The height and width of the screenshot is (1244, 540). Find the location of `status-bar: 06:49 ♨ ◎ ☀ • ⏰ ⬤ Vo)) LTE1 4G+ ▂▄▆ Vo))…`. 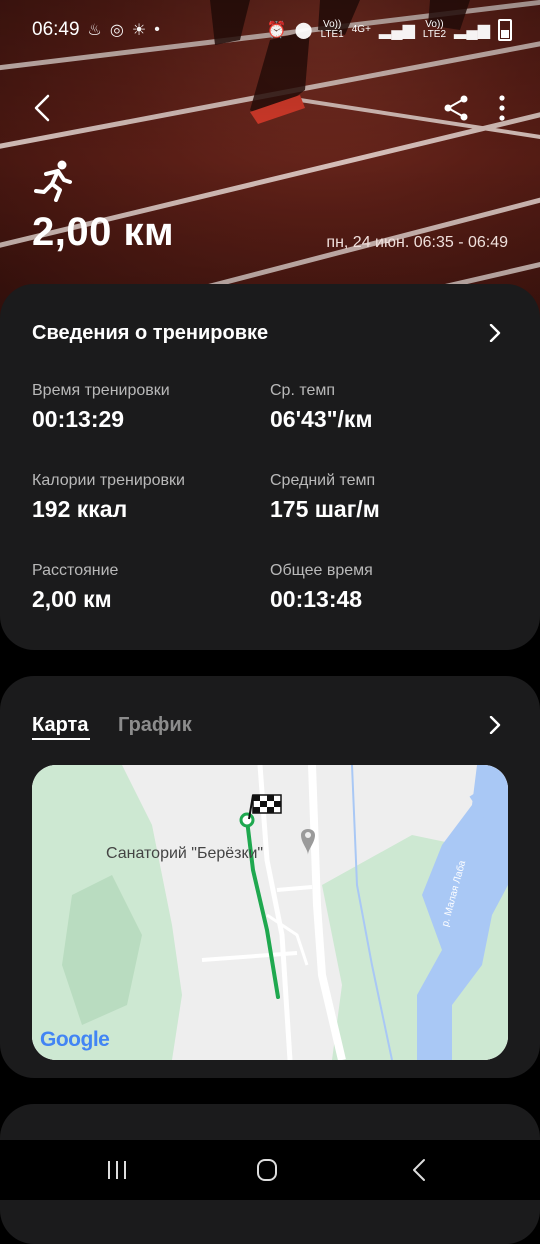

status-bar: 06:49 ♨ ◎ ☀ • ⏰ ⬤ Vo)) LTE1 4G+ ▂▄▆ Vo))… is located at coordinates (270, 30).